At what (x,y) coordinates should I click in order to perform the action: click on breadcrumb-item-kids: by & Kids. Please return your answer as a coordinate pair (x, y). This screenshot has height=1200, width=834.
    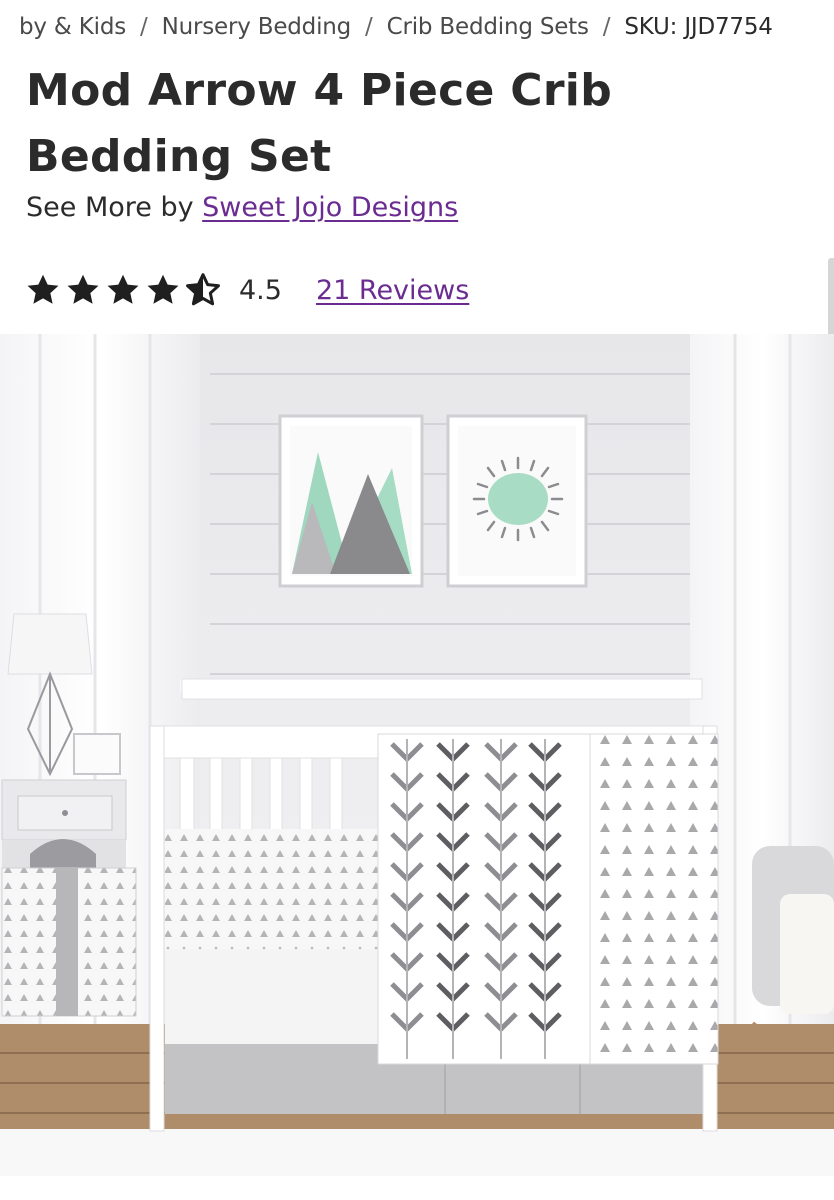
    Looking at the image, I should click on (72, 27).